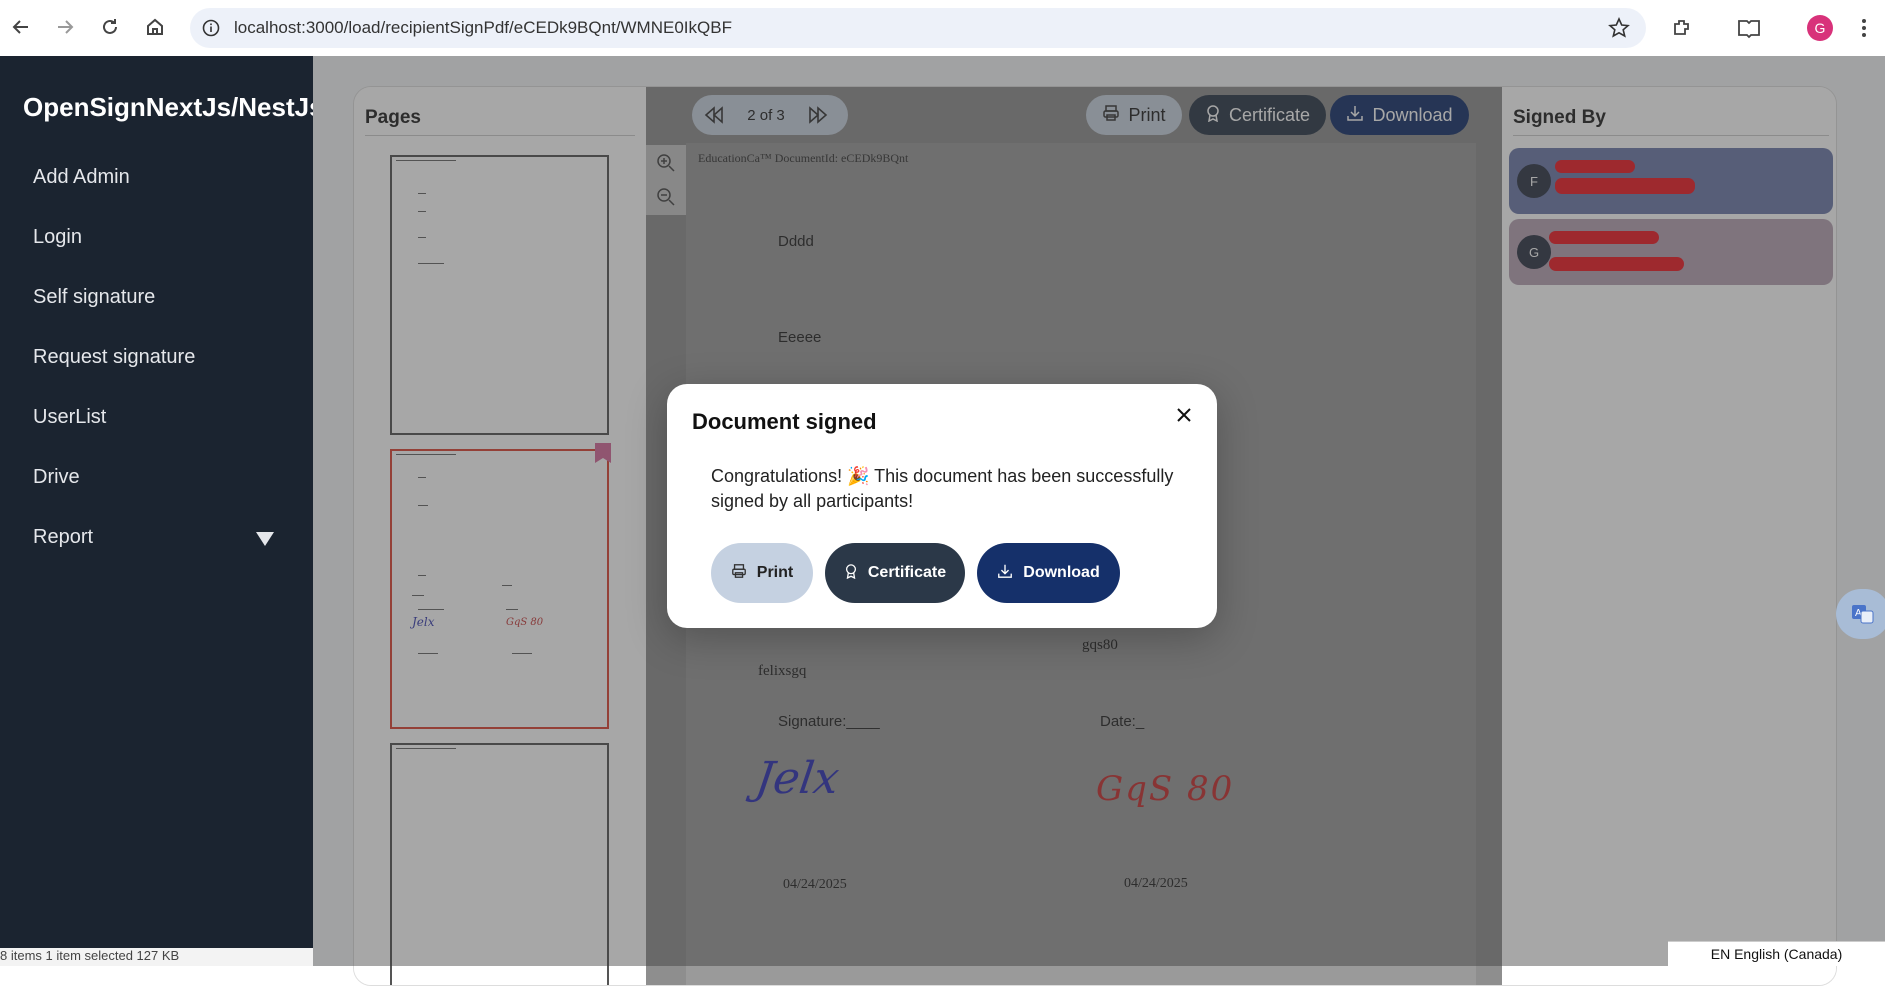 Image resolution: width=1885 pixels, height=986 pixels. What do you see at coordinates (110, 27) in the screenshot?
I see `reload-icon` at bounding box center [110, 27].